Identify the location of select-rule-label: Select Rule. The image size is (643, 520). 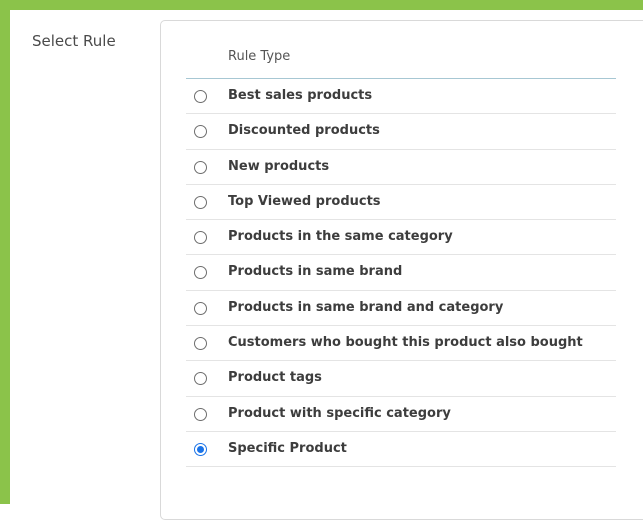
(74, 41).